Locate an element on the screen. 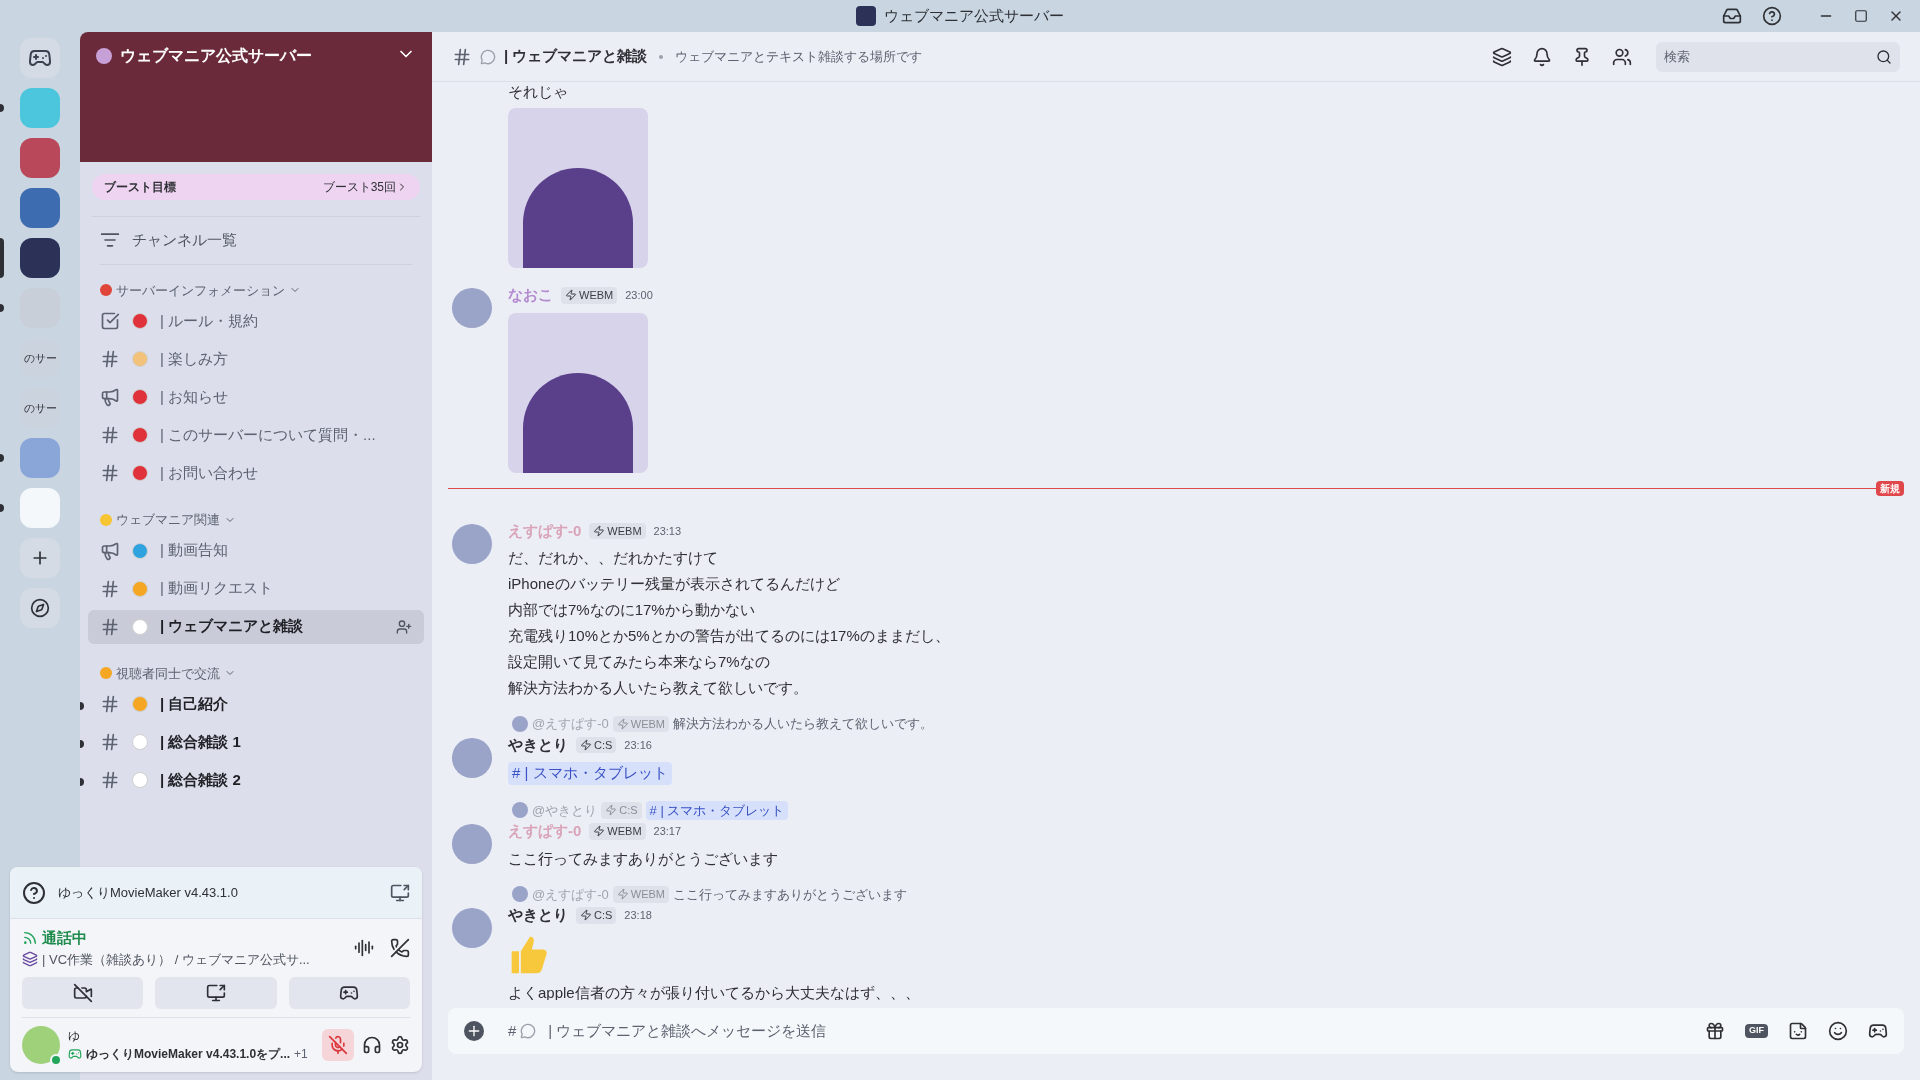 The width and height of the screenshot is (1920, 1080). channel-item: | 動画リクエスト is located at coordinates (256, 588).